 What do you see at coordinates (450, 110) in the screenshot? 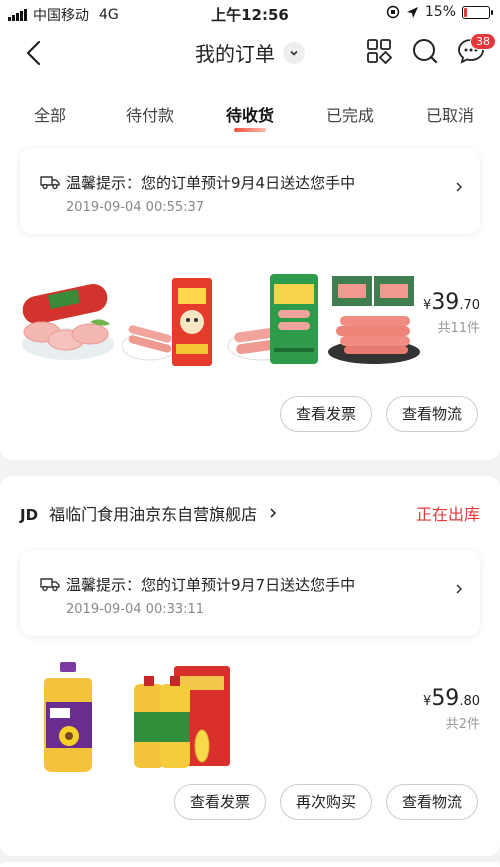
I see `tab-cancelled: 已取消` at bounding box center [450, 110].